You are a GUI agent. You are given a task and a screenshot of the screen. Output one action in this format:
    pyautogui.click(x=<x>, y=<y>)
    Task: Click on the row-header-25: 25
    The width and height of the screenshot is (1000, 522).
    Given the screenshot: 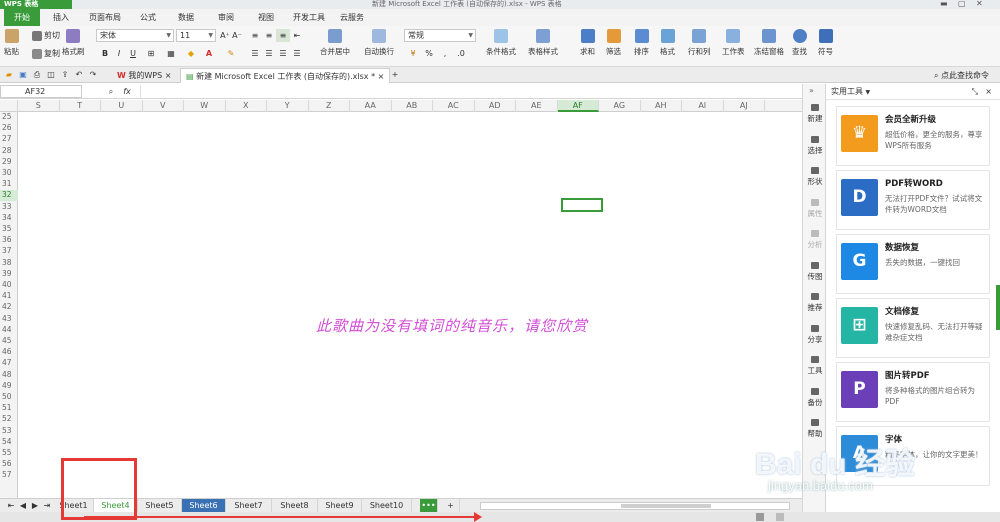 What is the action you would take?
    pyautogui.click(x=9, y=117)
    